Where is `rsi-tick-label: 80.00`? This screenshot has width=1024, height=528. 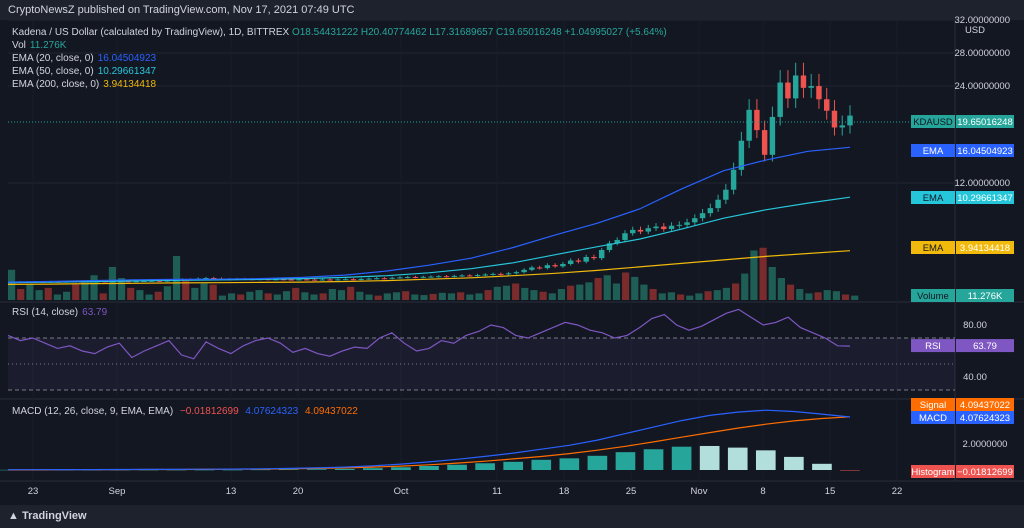 rsi-tick-label: 80.00 is located at coordinates (975, 325).